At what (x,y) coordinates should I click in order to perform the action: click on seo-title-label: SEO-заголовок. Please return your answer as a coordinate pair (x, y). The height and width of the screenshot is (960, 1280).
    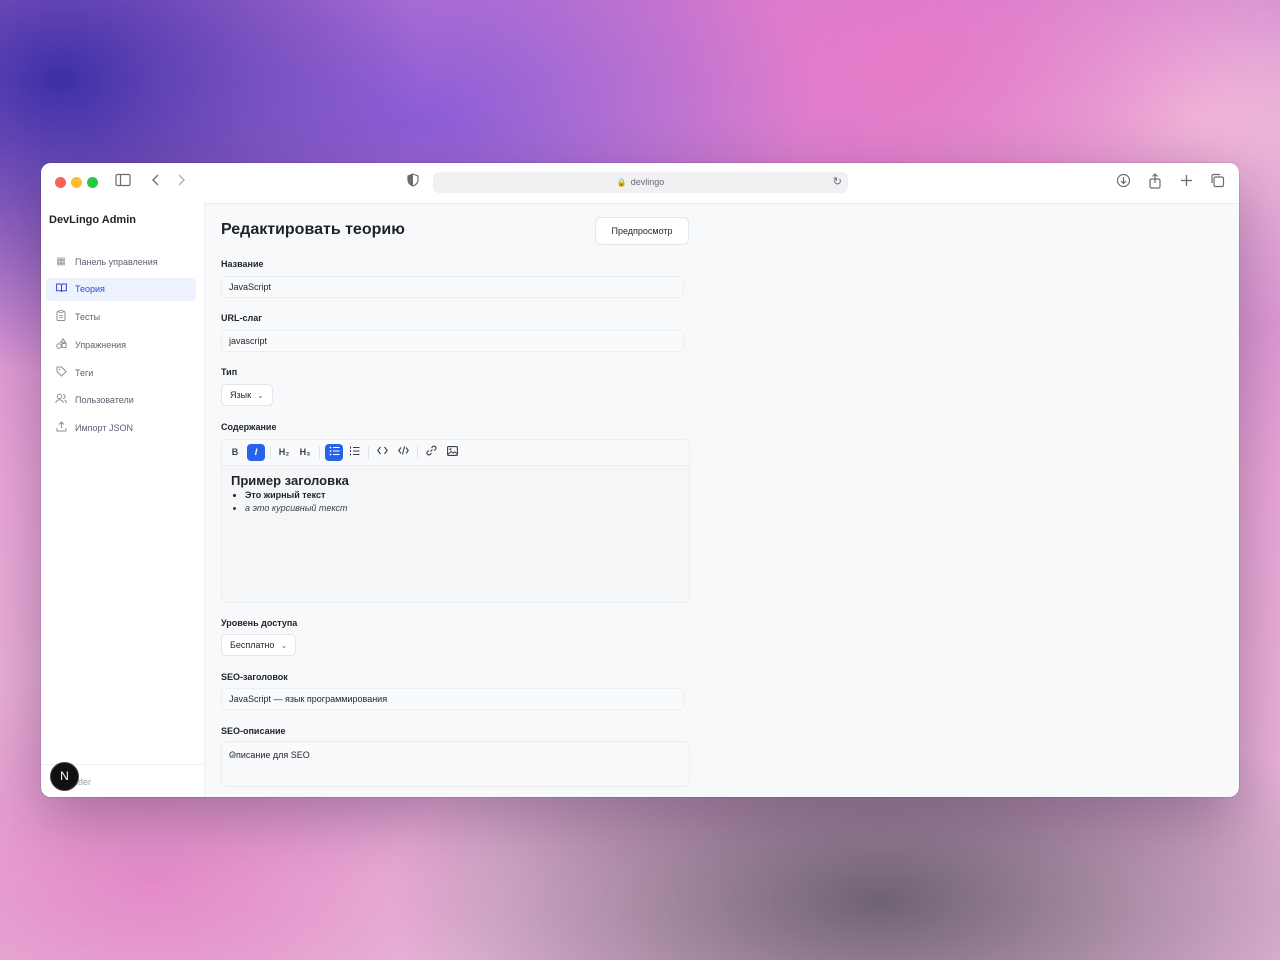
    Looking at the image, I should click on (254, 677).